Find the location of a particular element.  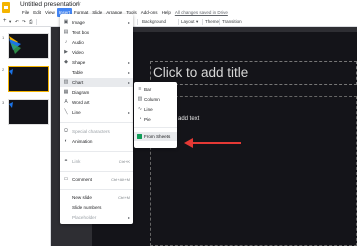

link-icon: ⚭ is located at coordinates (66, 161).